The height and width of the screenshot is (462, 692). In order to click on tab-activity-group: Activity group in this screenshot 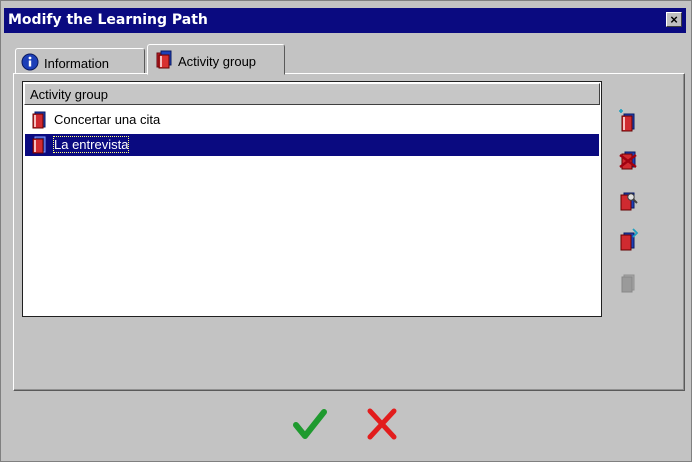, I will do `click(216, 59)`.